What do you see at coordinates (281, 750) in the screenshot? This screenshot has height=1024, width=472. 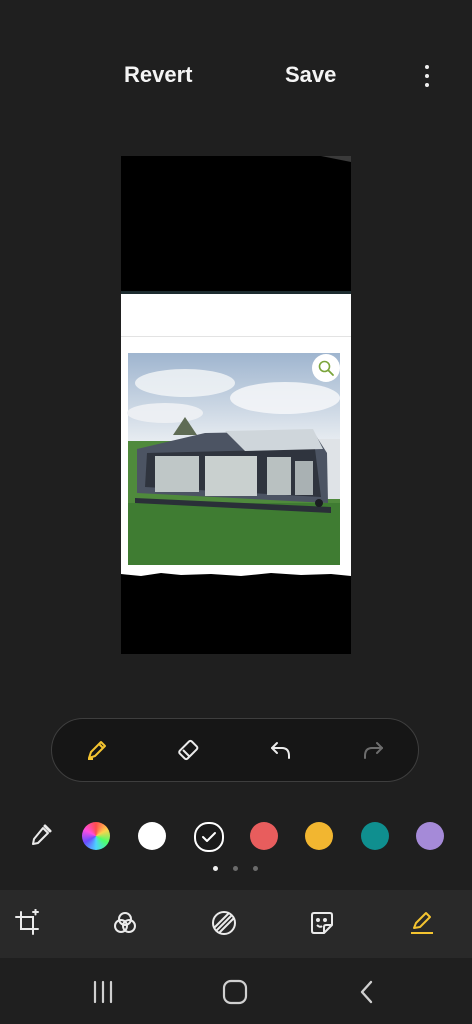 I see `undo-icon` at bounding box center [281, 750].